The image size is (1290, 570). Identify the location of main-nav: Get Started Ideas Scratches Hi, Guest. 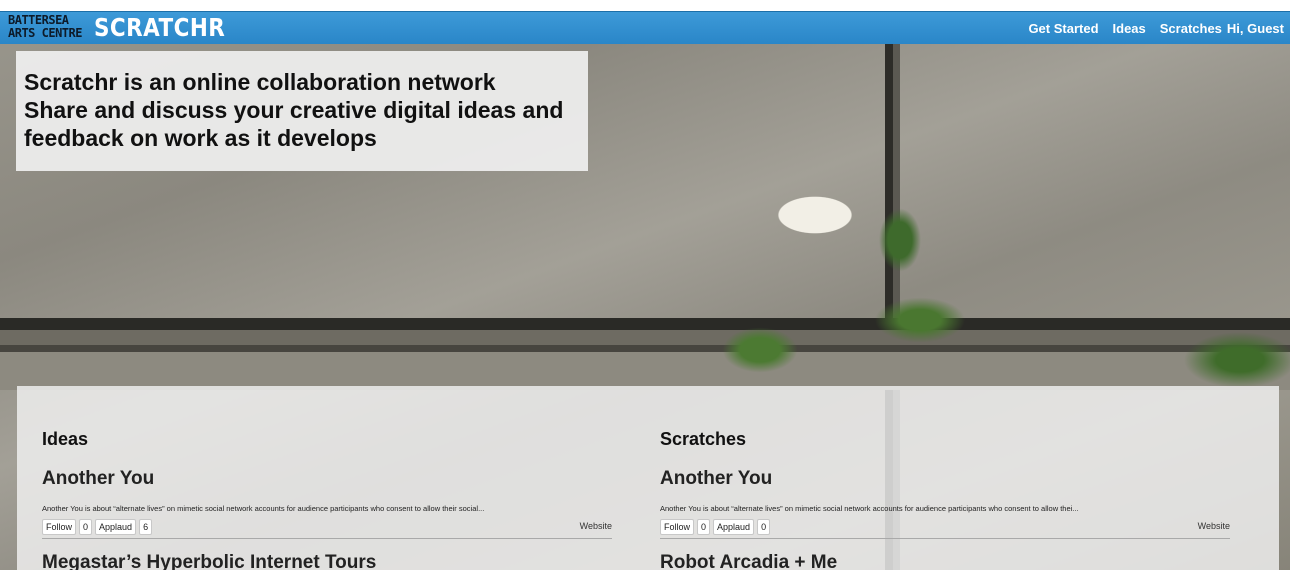
(1149, 28).